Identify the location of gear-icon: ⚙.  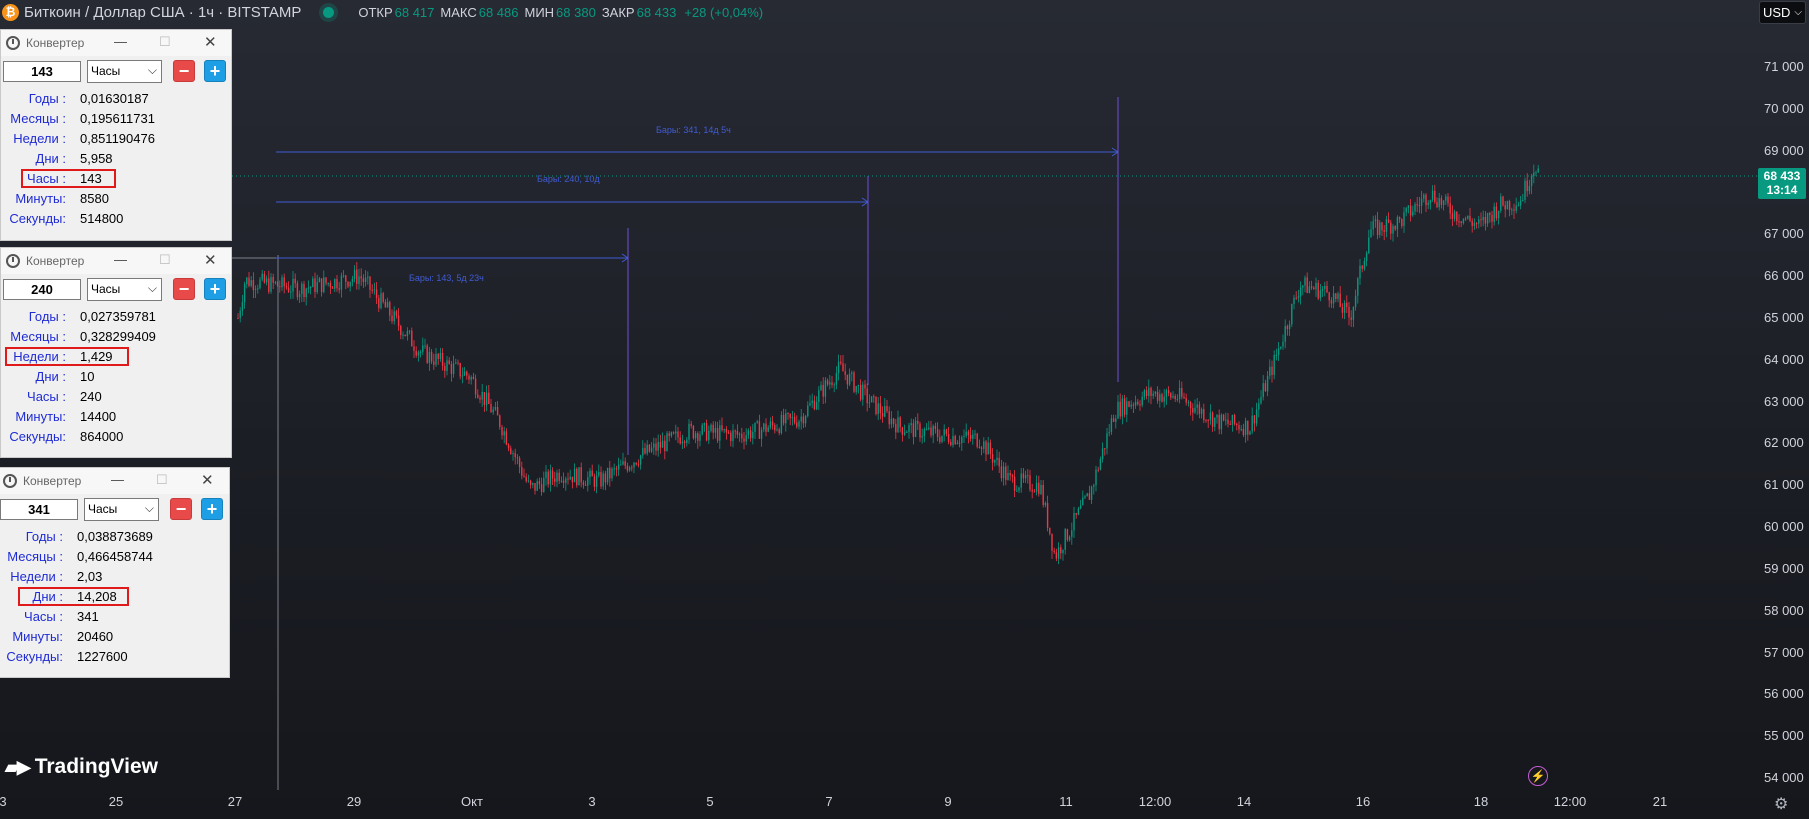
(1781, 804).